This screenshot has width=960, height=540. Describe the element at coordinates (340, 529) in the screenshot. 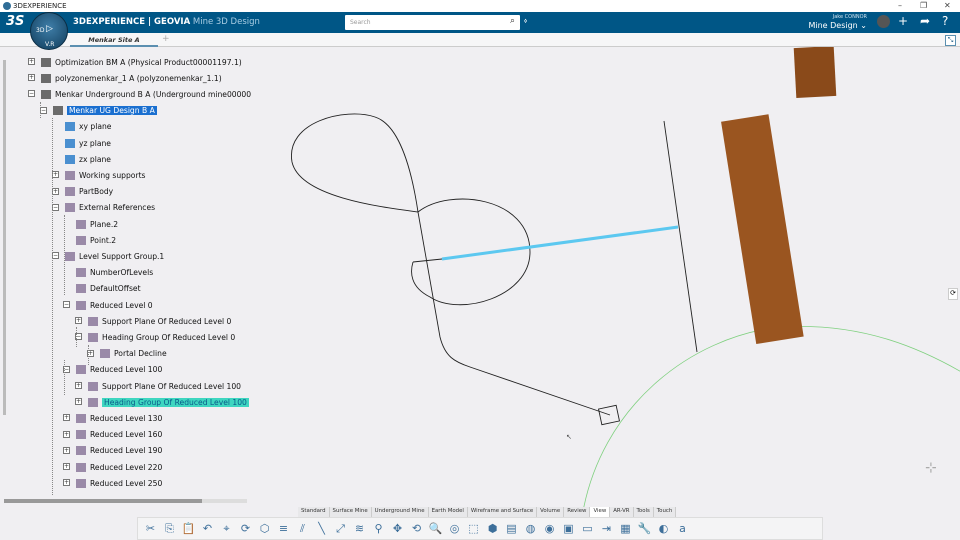

I see `junction-icon: ⤢` at that location.